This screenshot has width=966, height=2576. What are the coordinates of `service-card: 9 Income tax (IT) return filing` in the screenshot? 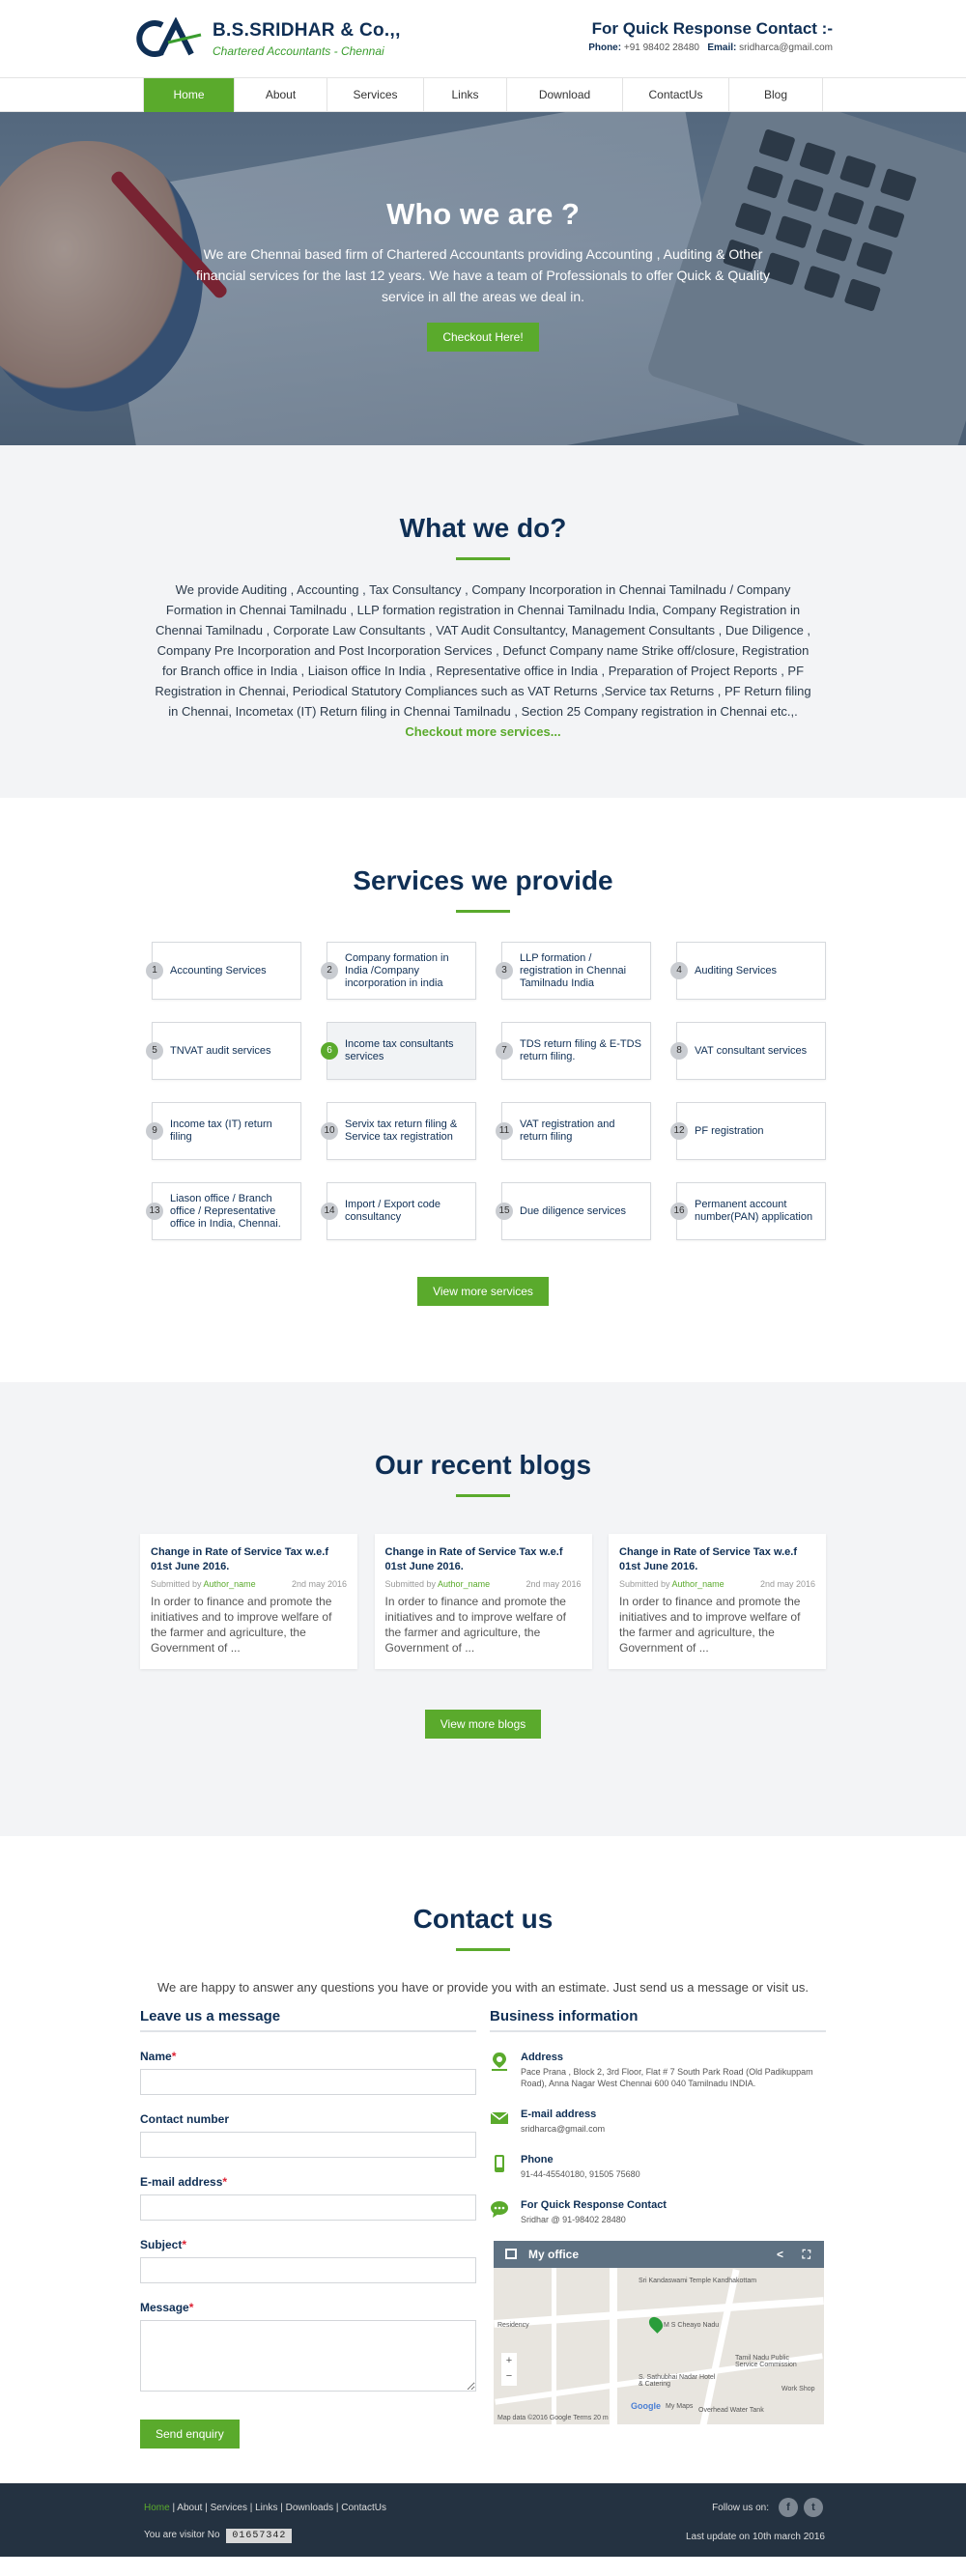 It's located at (223, 1131).